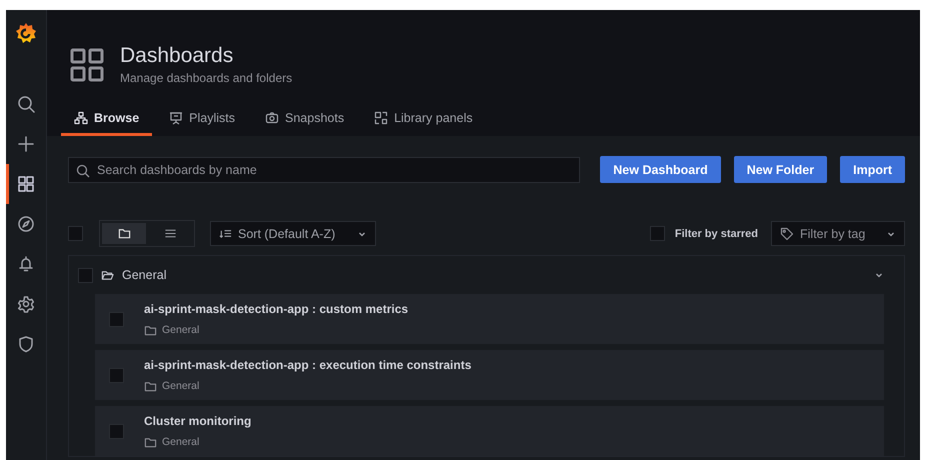  Describe the element at coordinates (176, 118) in the screenshot. I see `presentation-icon` at that location.